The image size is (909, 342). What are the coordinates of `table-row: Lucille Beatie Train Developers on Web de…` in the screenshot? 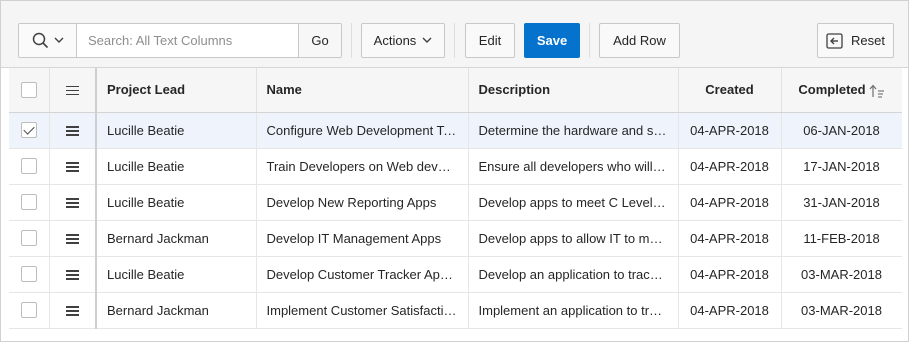 It's located at (455, 166).